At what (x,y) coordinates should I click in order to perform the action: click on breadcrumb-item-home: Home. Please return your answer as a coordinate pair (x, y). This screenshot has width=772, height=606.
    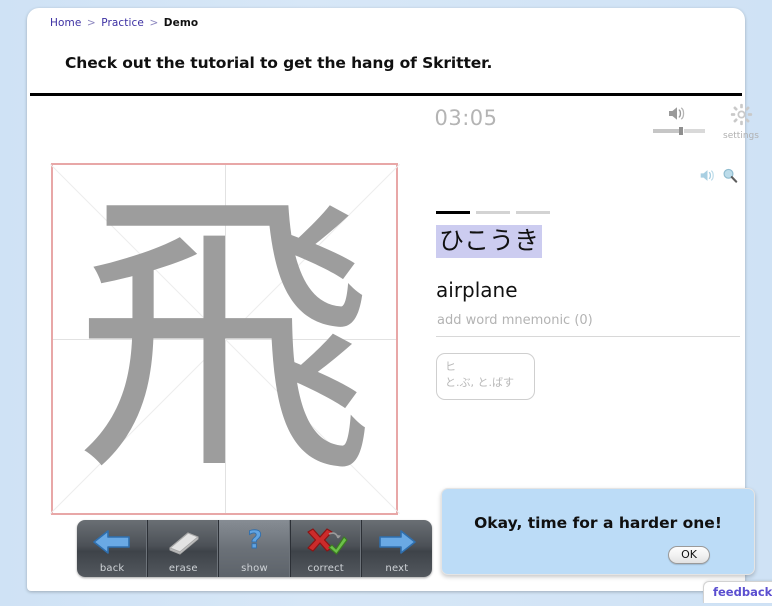
    Looking at the image, I should click on (65, 23).